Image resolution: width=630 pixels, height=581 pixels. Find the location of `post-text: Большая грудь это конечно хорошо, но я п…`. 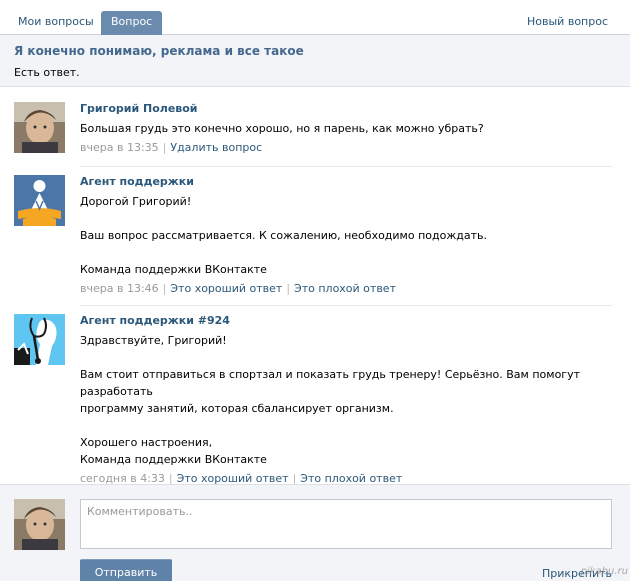

post-text: Большая грудь это конечно хорошо, но я п… is located at coordinates (346, 128).